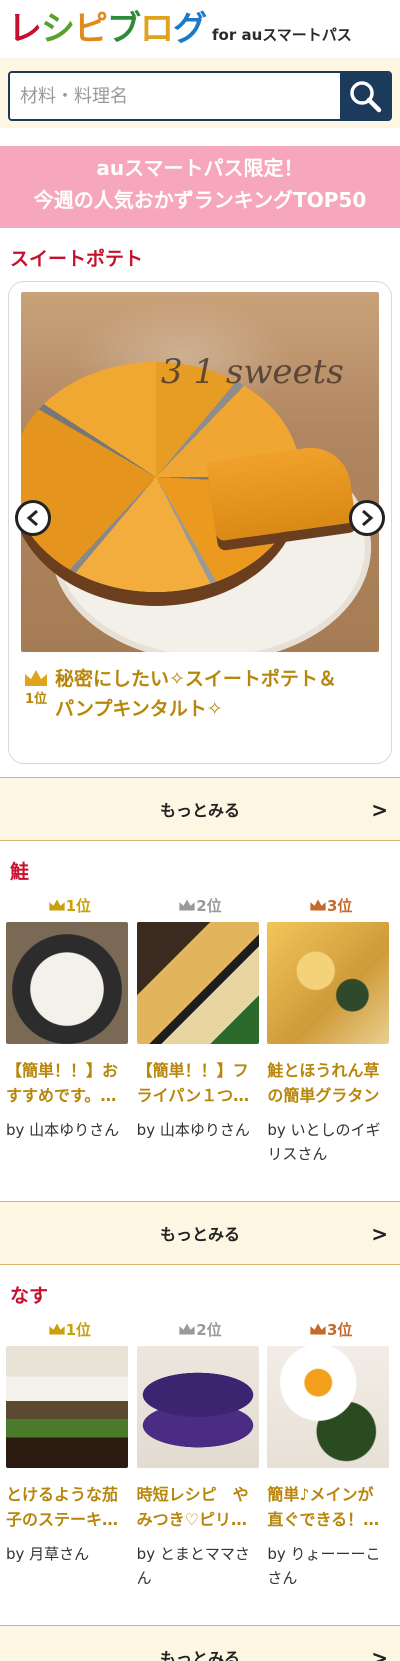  Describe the element at coordinates (190, 29) in the screenshot. I see `logo-char: グ` at that location.